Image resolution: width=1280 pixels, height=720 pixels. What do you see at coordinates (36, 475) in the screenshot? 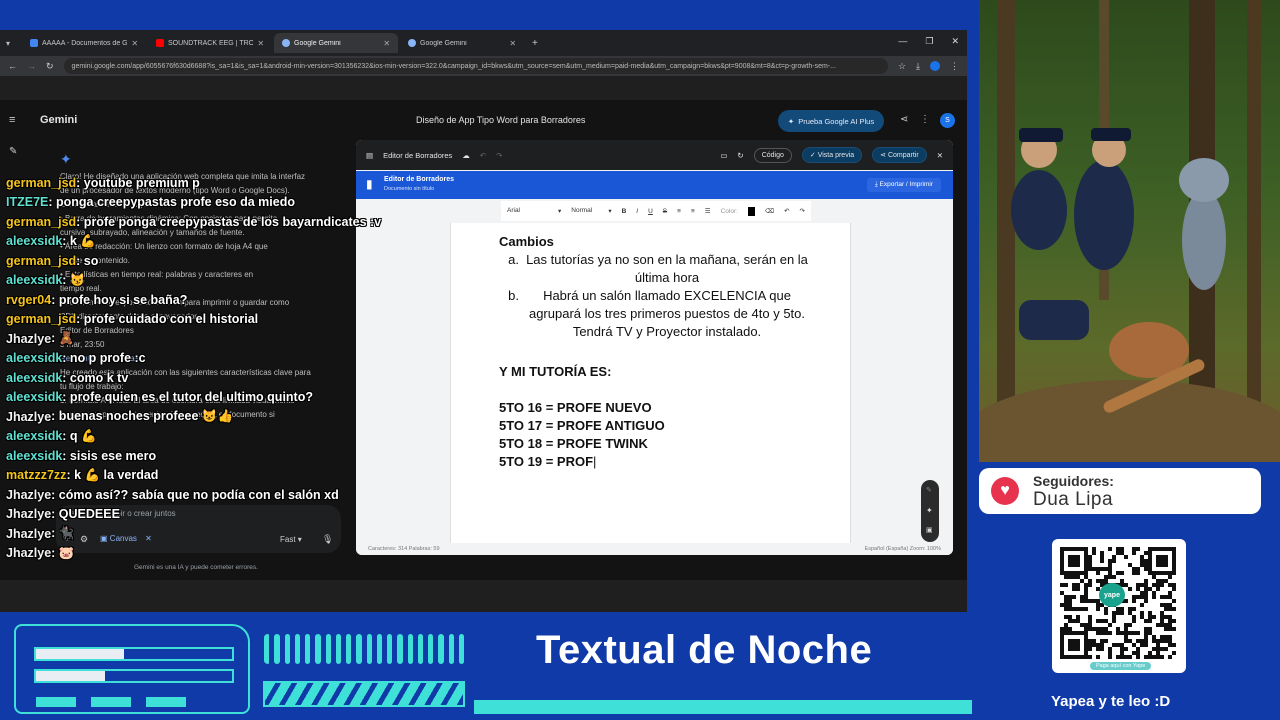
I see `chat-username: matzzz7zz` at bounding box center [36, 475].